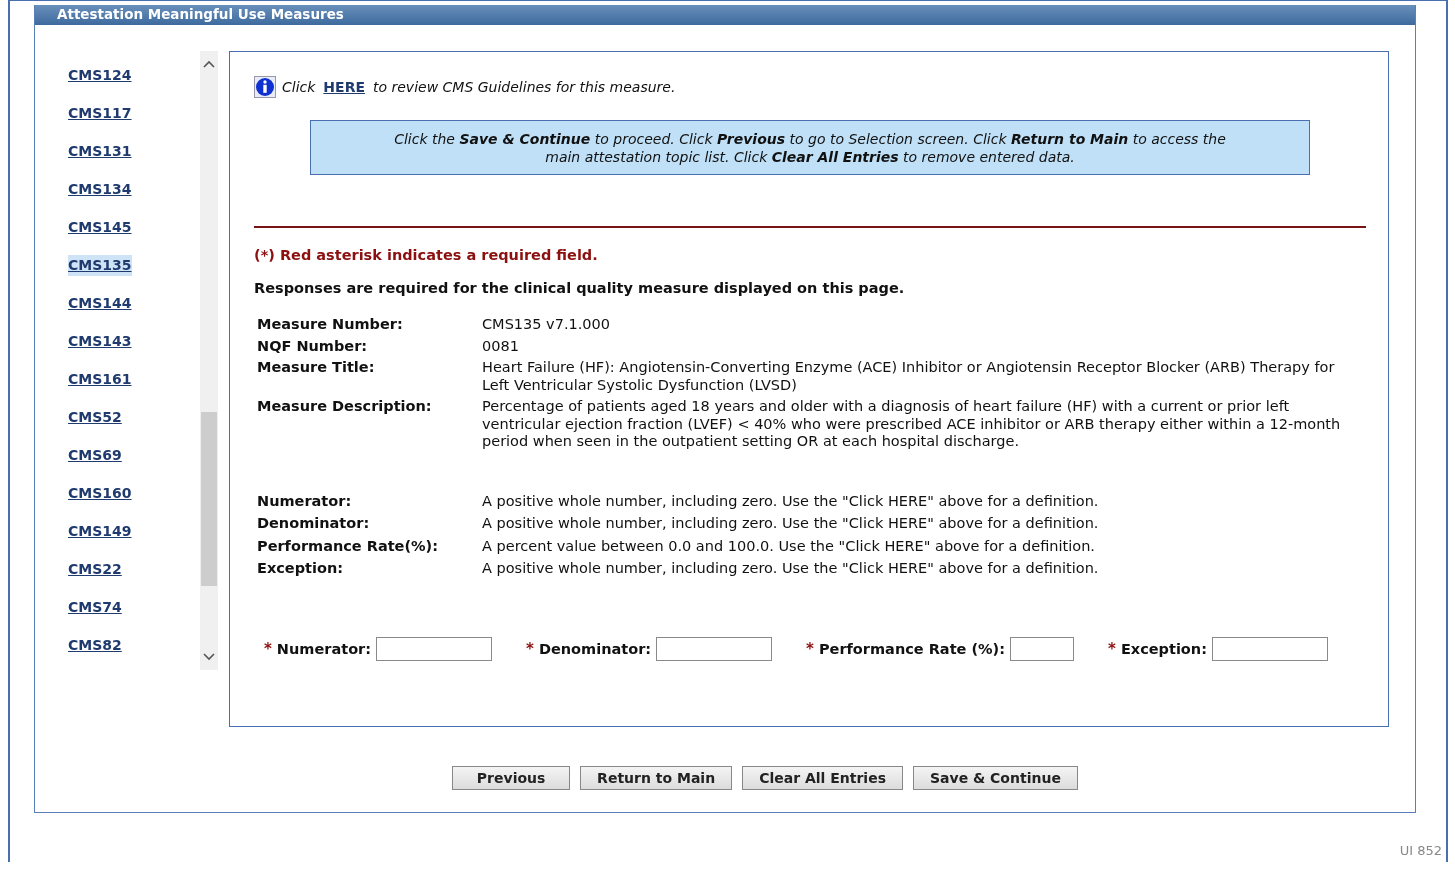  I want to click on definition-label: Numerator:, so click(305, 501).